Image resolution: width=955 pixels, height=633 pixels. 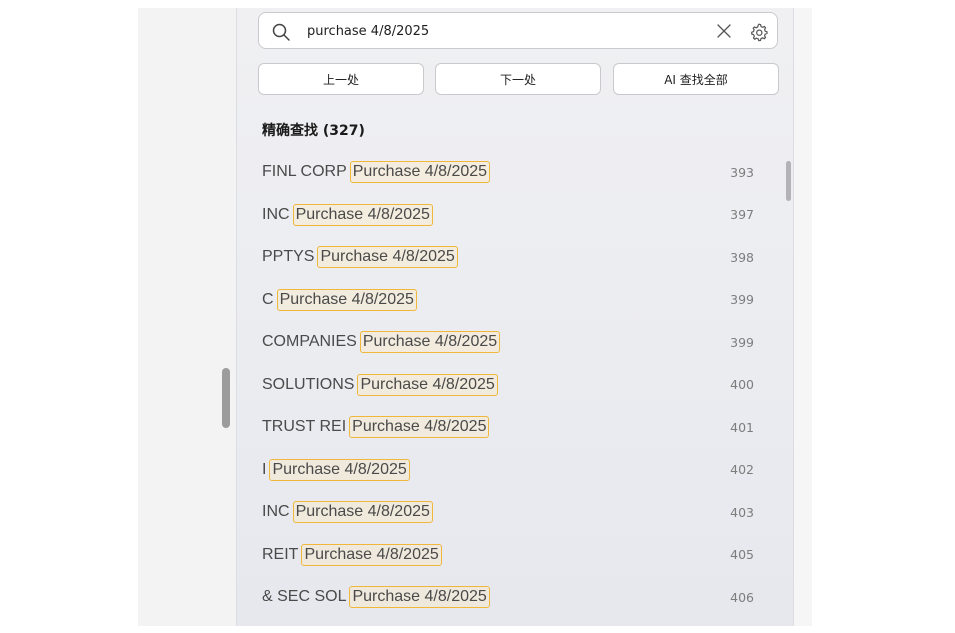 I want to click on gear-icon, so click(x=759, y=32).